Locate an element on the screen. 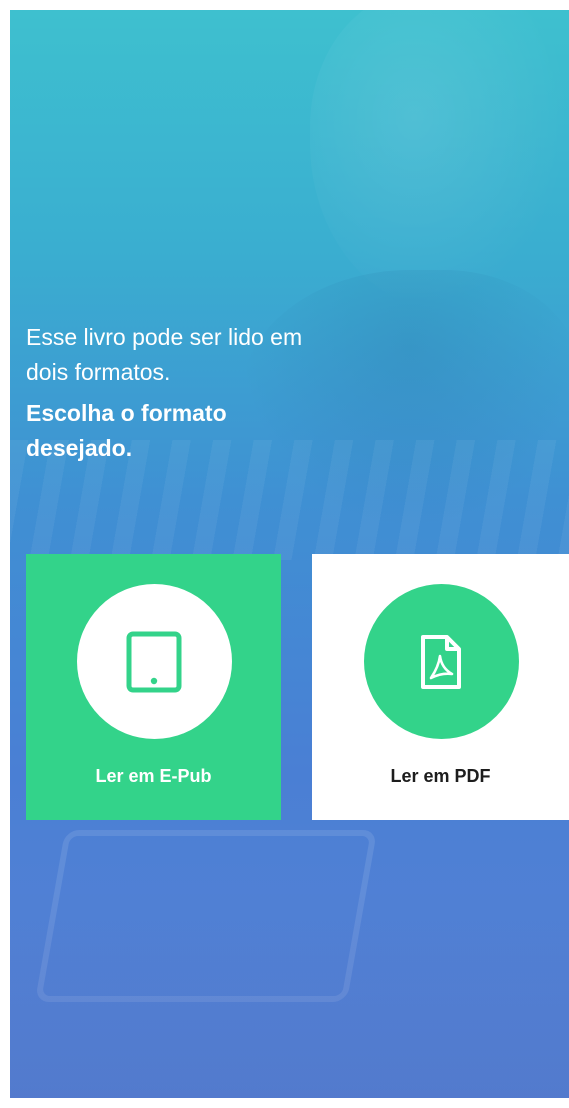 This screenshot has width=569, height=1108. background-photo-face is located at coordinates (439, 160).